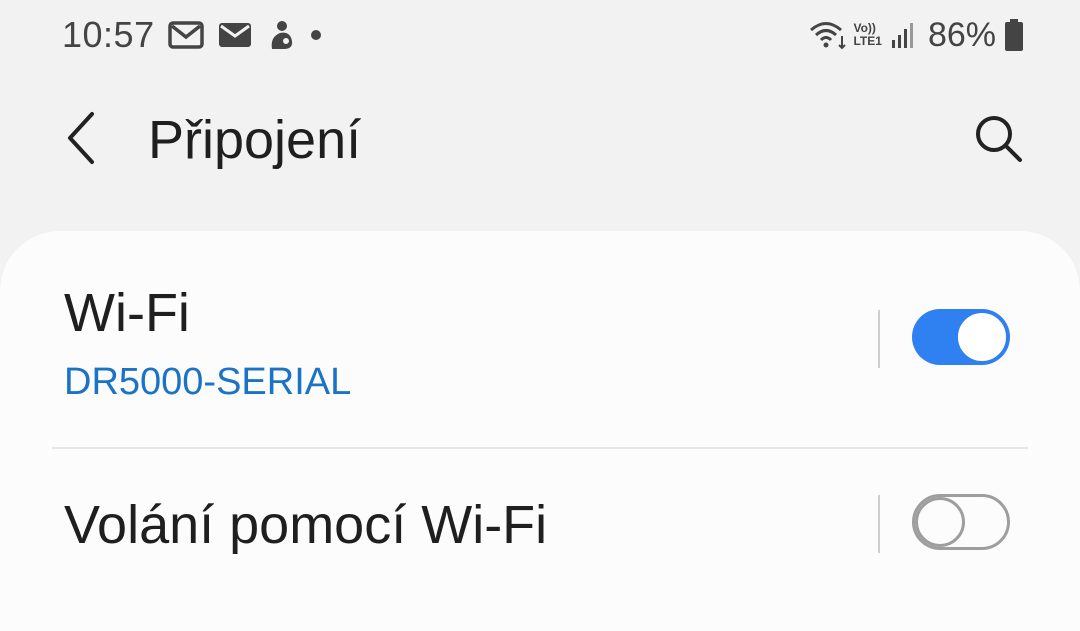 Image resolution: width=1080 pixels, height=631 pixels. I want to click on wifi-network-name: DR5000-SERIAL, so click(208, 382).